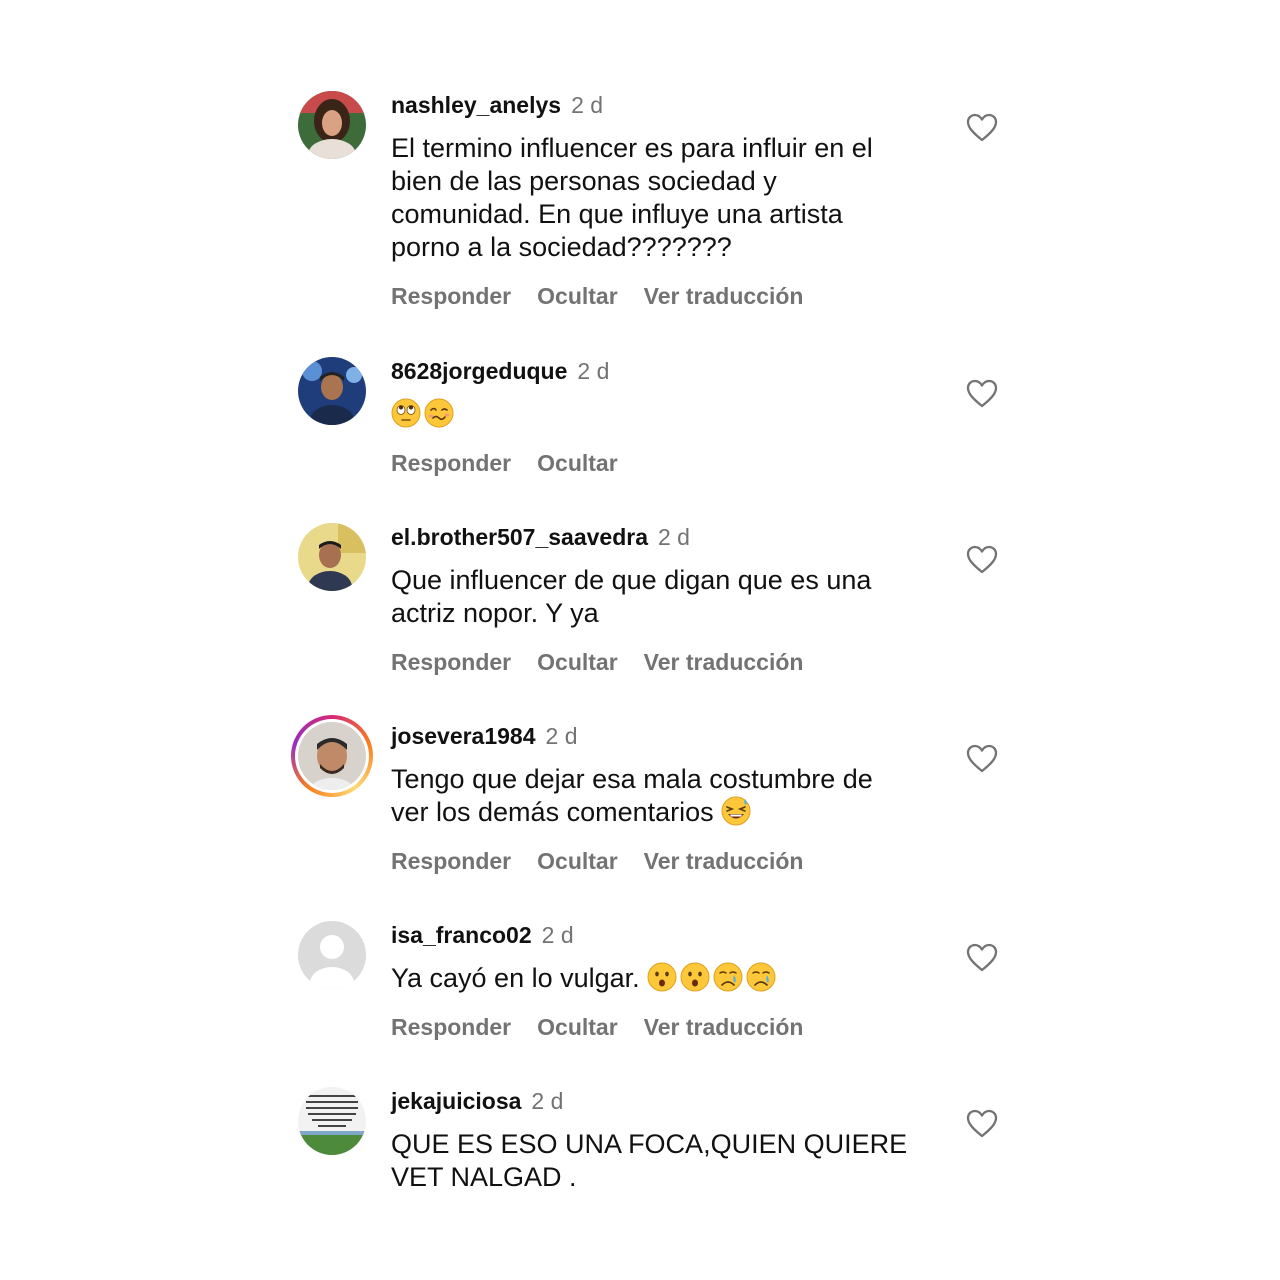  I want to click on avatar-with-story-ring, so click(332, 756).